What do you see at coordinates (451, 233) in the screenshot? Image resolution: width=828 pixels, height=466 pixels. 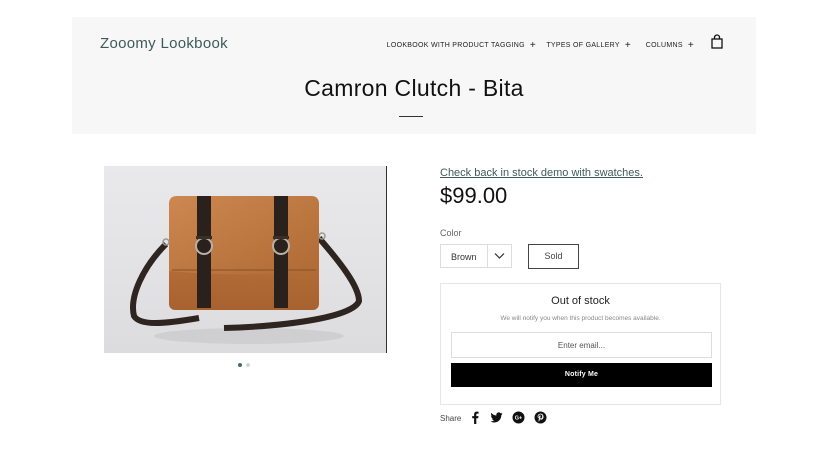 I see `color-label: Color` at bounding box center [451, 233].